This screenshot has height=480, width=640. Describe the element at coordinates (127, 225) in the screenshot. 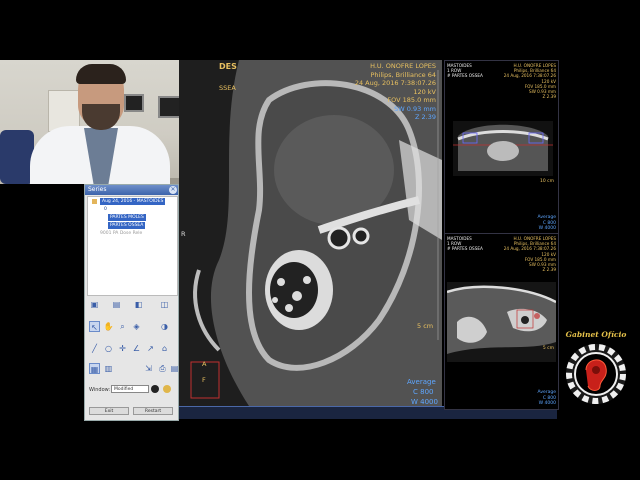

I see `tree-item-partes-ossea: PARTES OSSEA` at that location.